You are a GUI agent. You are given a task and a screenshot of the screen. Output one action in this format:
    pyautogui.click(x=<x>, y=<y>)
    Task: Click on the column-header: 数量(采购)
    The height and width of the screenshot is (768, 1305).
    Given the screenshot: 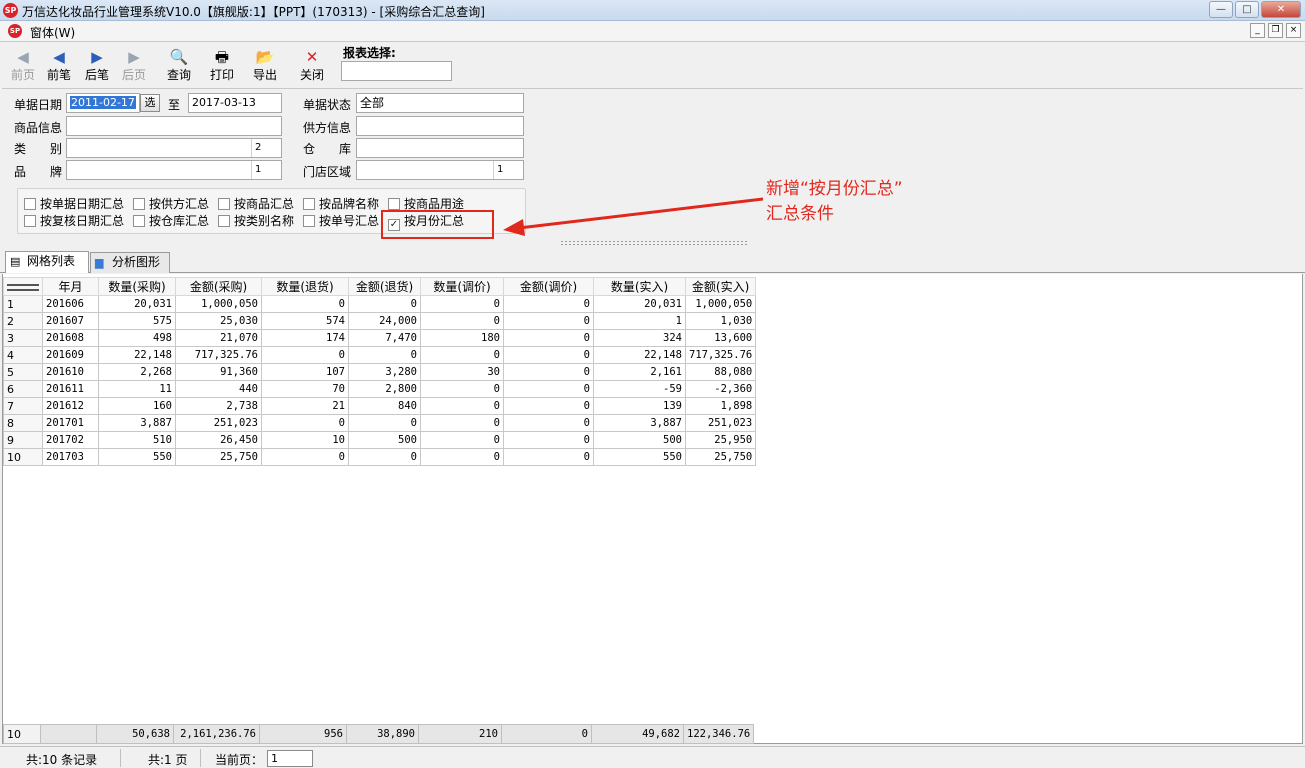 What is the action you would take?
    pyautogui.click(x=137, y=286)
    